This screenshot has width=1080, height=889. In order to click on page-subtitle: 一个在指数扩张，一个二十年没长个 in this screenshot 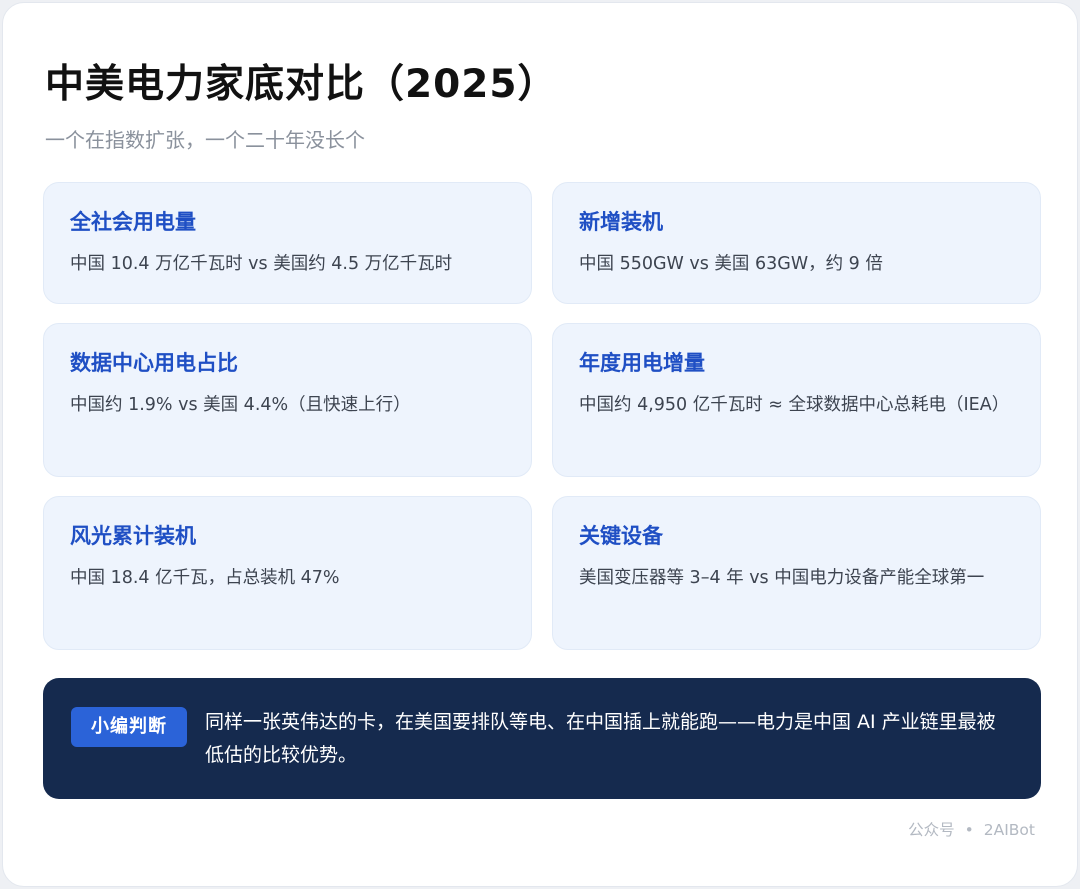, I will do `click(205, 140)`.